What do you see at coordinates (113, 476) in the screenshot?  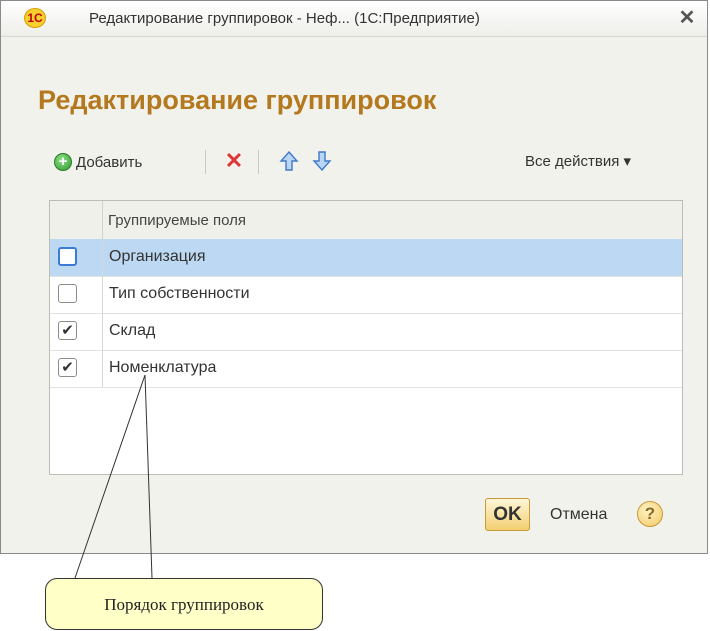 I see `callout-pointer` at bounding box center [113, 476].